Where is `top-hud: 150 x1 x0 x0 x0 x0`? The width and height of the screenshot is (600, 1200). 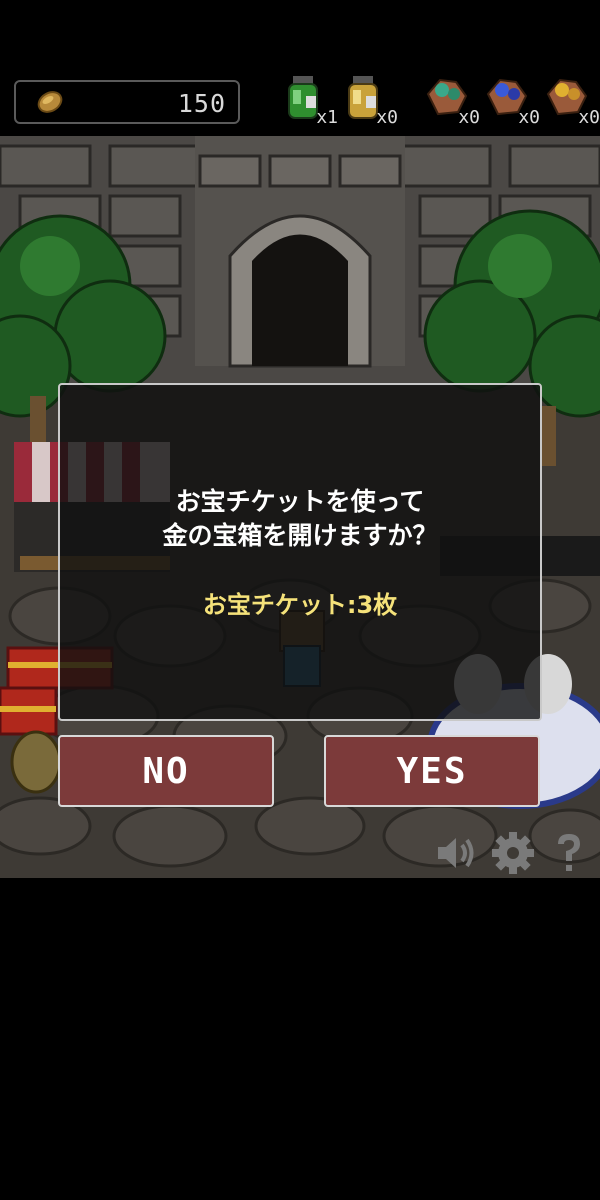
top-hud: 150 x1 x0 x0 x0 x0 is located at coordinates (300, 68).